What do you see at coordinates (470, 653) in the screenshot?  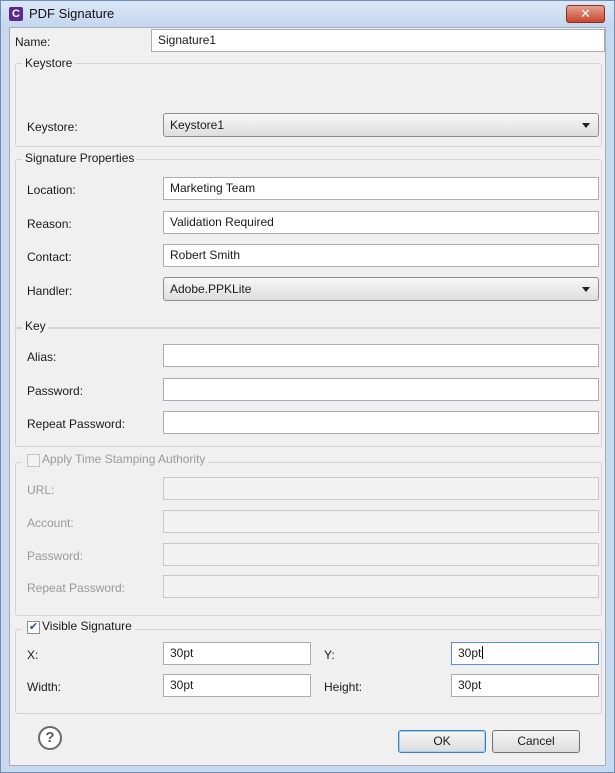 I see `y-input-value: 30pt` at bounding box center [470, 653].